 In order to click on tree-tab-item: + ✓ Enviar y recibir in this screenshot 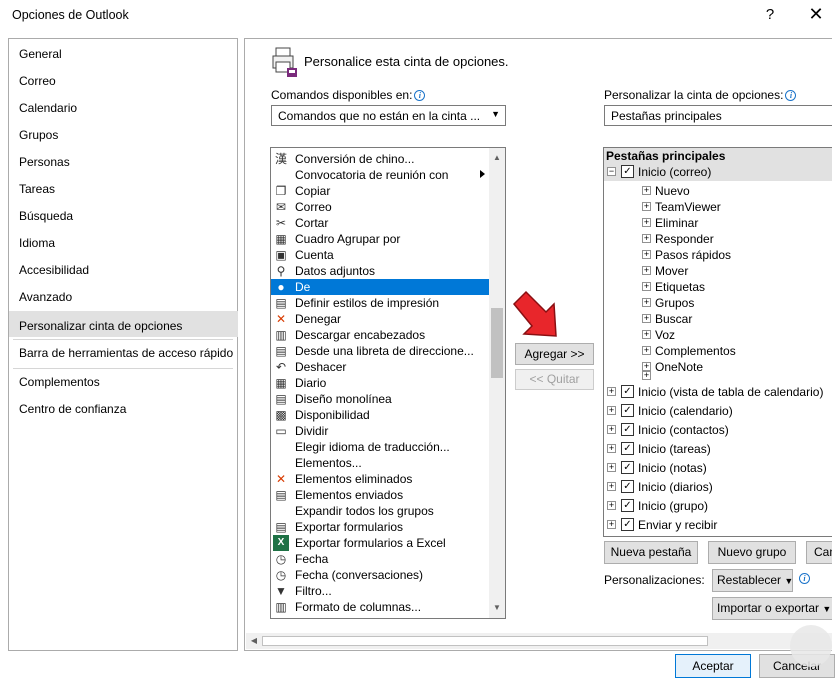, I will do `click(718, 525)`.